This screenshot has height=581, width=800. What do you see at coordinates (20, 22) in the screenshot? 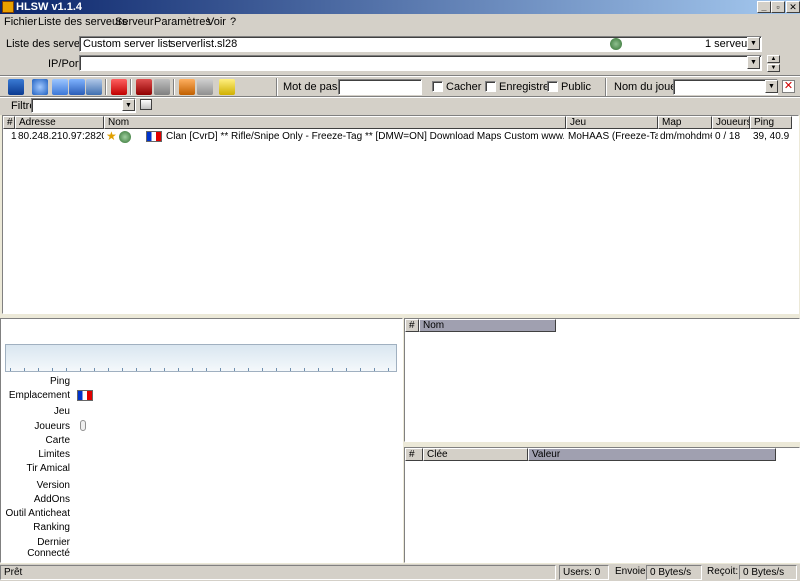
I see `menu-file: Fichier` at bounding box center [20, 22].